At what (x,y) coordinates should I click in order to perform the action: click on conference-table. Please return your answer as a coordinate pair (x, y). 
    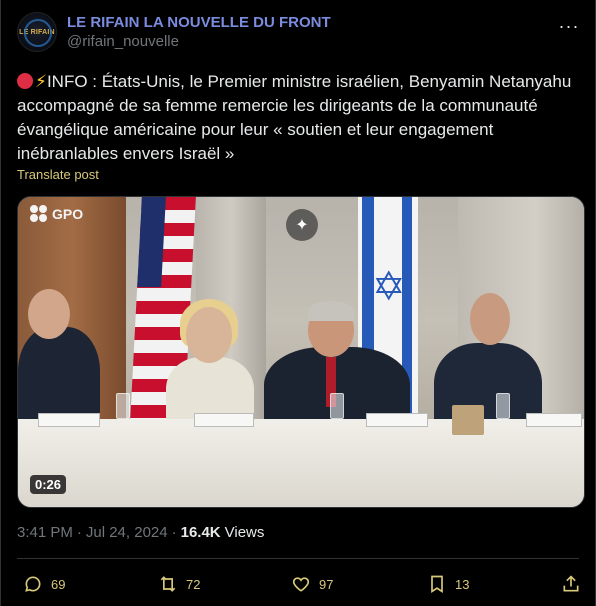
    Looking at the image, I should click on (301, 463).